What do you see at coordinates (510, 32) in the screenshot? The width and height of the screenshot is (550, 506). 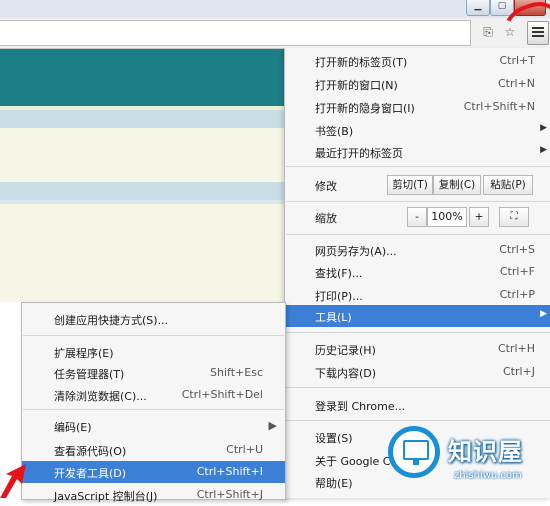 I see `bookmark-star-icon: ☆` at bounding box center [510, 32].